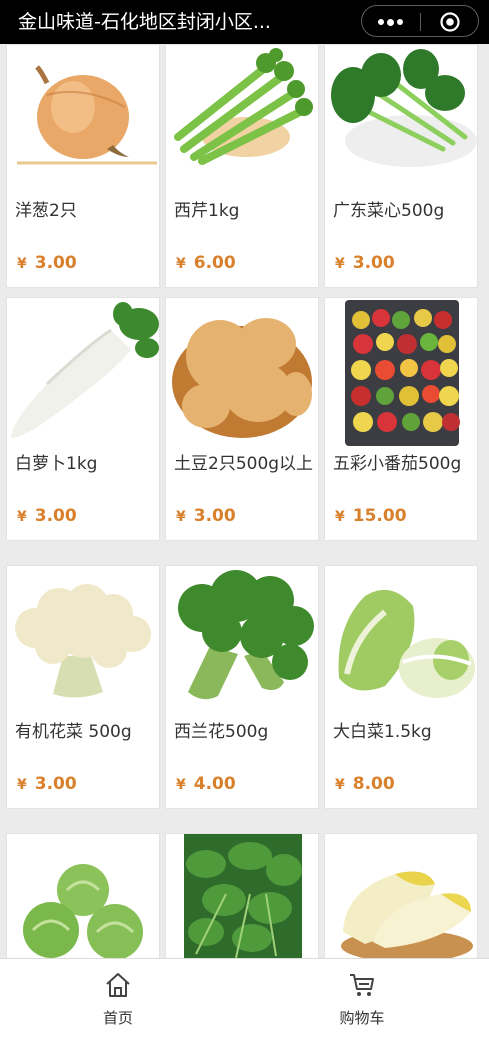  I want to click on tab-cart: 购物车, so click(362, 999).